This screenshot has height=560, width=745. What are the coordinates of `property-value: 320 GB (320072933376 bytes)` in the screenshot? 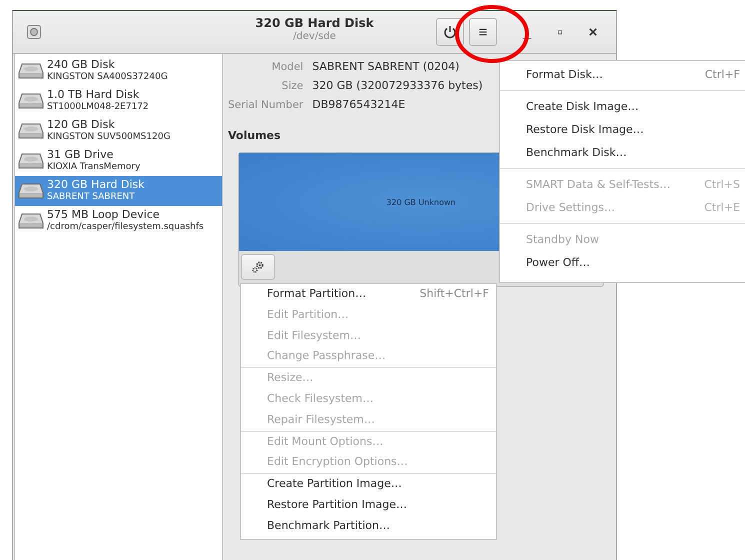 It's located at (397, 85).